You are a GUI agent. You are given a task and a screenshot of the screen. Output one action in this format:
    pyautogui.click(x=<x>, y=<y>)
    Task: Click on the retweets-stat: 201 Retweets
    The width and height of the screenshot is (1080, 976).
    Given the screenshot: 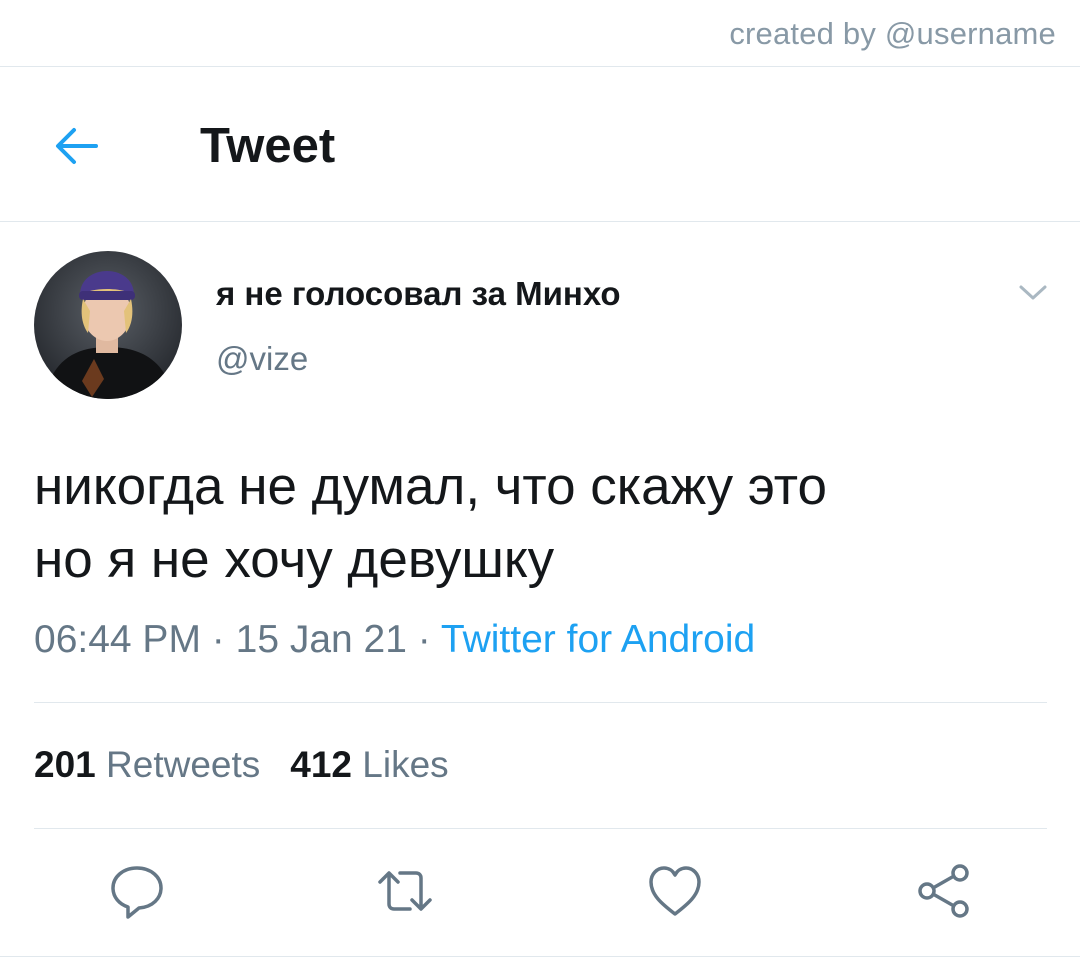 What is the action you would take?
    pyautogui.click(x=147, y=764)
    